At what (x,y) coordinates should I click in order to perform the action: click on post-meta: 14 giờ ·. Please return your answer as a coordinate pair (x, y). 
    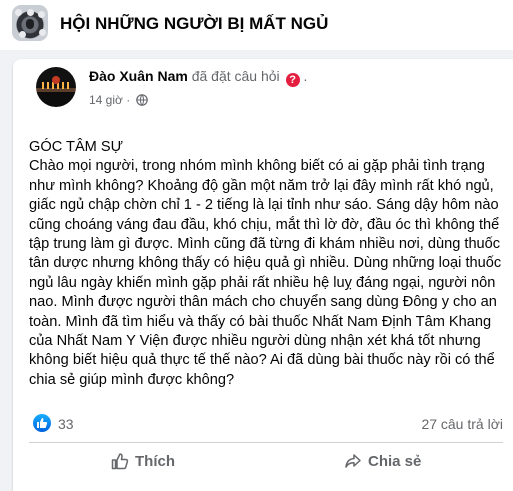
    Looking at the image, I should click on (118, 100).